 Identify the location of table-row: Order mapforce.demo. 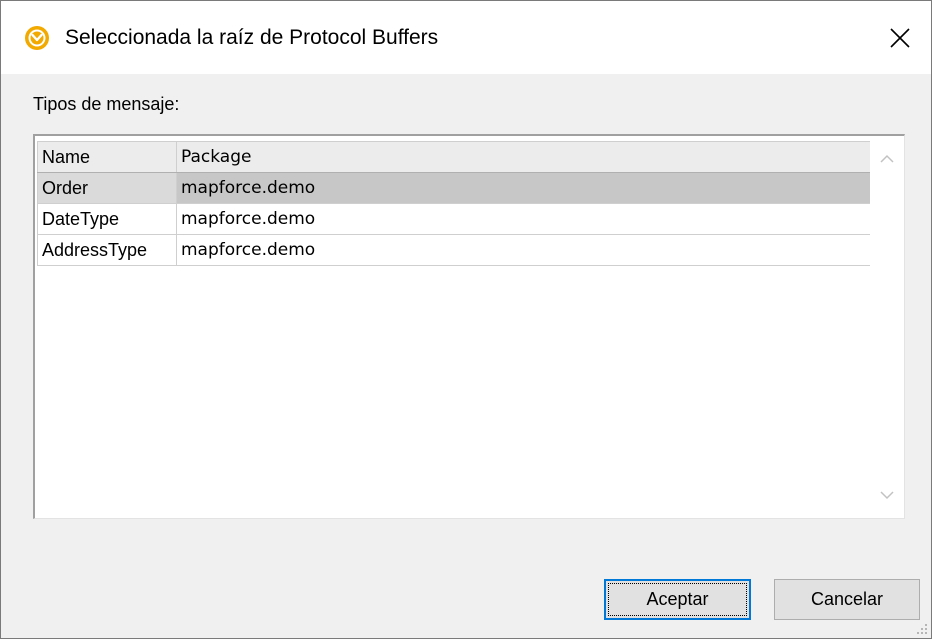
(461, 188).